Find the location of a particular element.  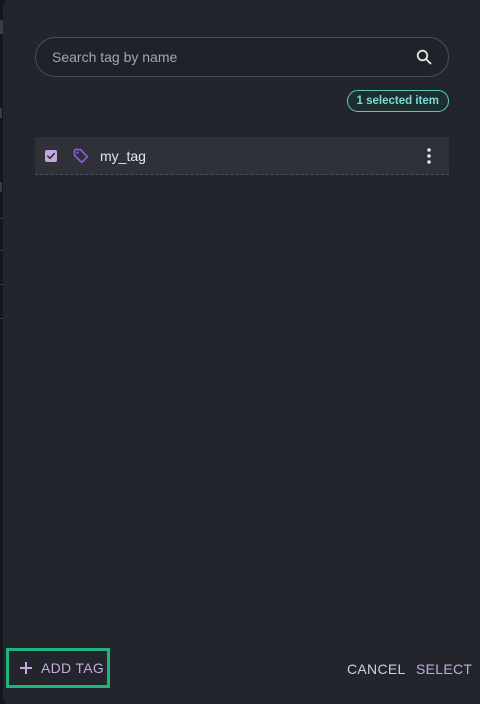

selected-count-badge: 1 selected item is located at coordinates (397, 101).